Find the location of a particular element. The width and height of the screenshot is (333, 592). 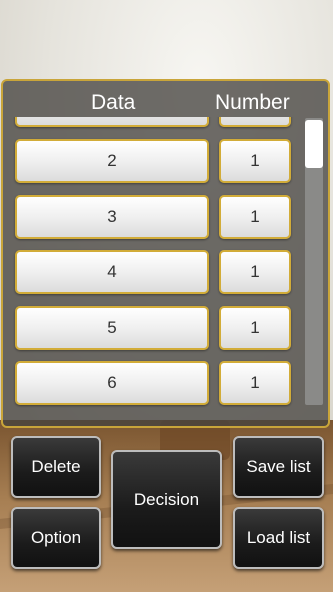

list-item: 5 1 is located at coordinates (153, 330).